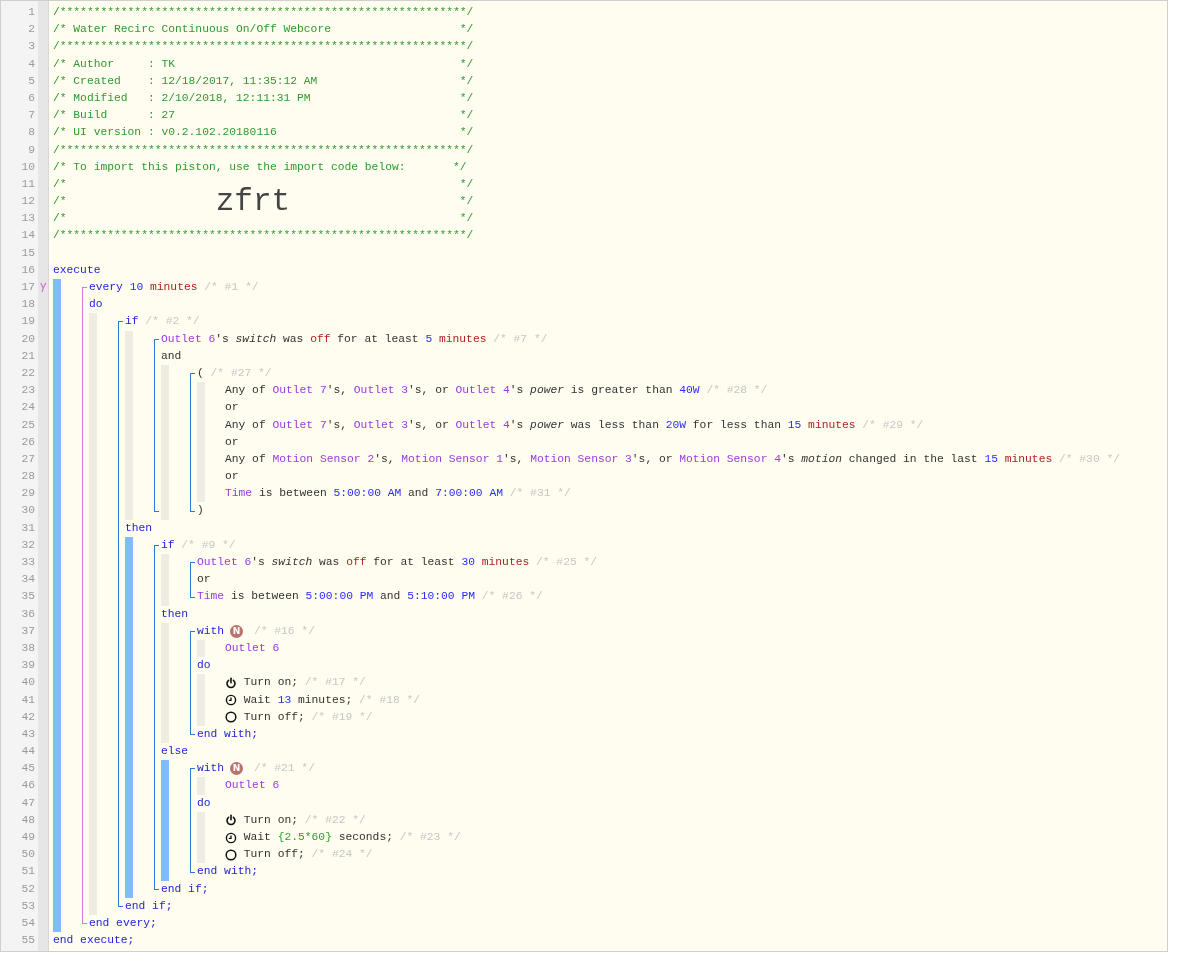 This screenshot has height=962, width=1178. What do you see at coordinates (28, 477) in the screenshot?
I see `line-number: 28` at bounding box center [28, 477].